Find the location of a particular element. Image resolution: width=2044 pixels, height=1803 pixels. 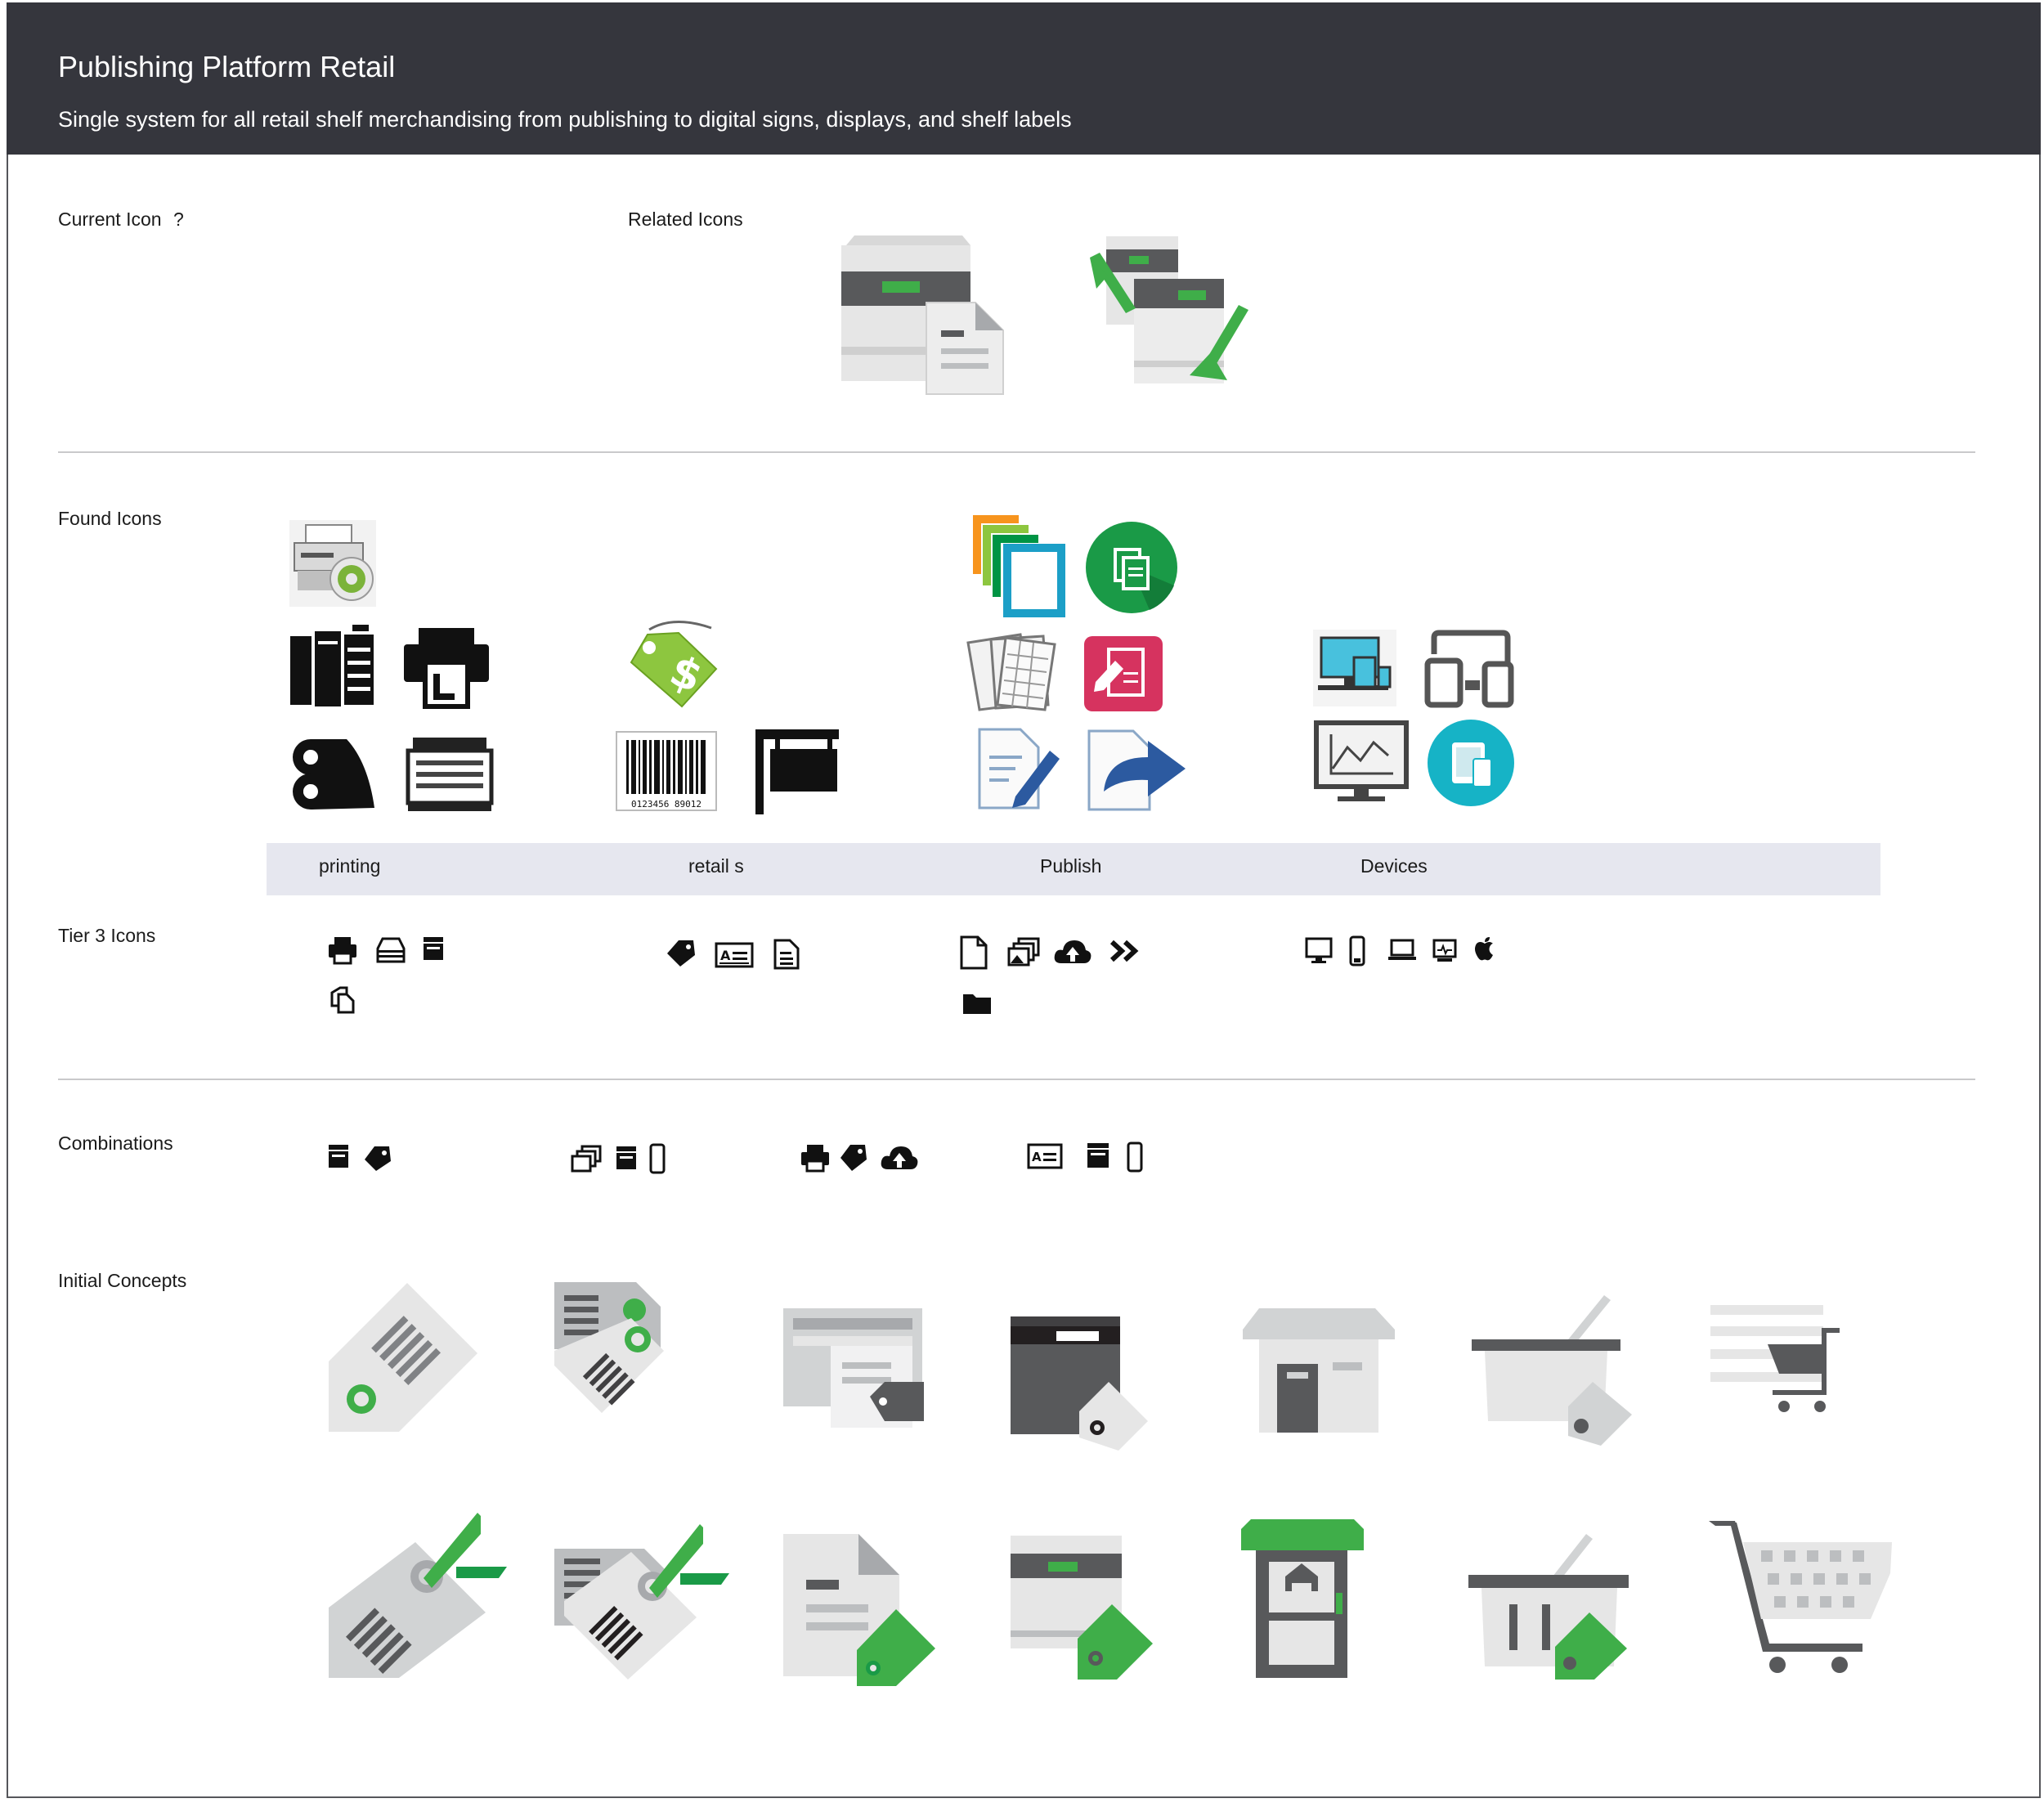

cart-concept is located at coordinates (1801, 1596).